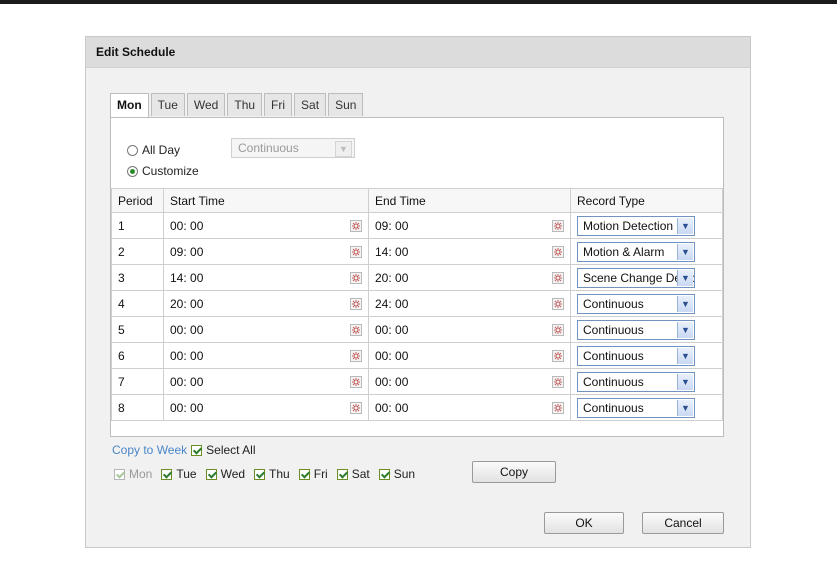 Image resolution: width=837 pixels, height=563 pixels. I want to click on end-time-field: 24: 00, so click(469, 303).